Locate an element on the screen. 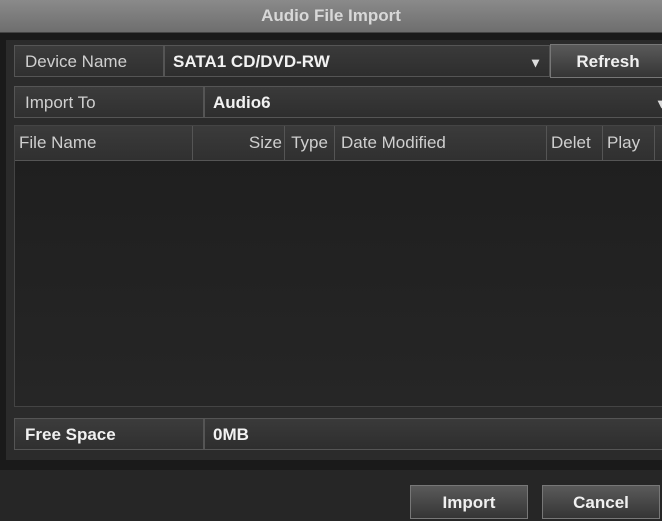 The width and height of the screenshot is (662, 521). free-space-row: Free Space 0MB is located at coordinates (338, 434).